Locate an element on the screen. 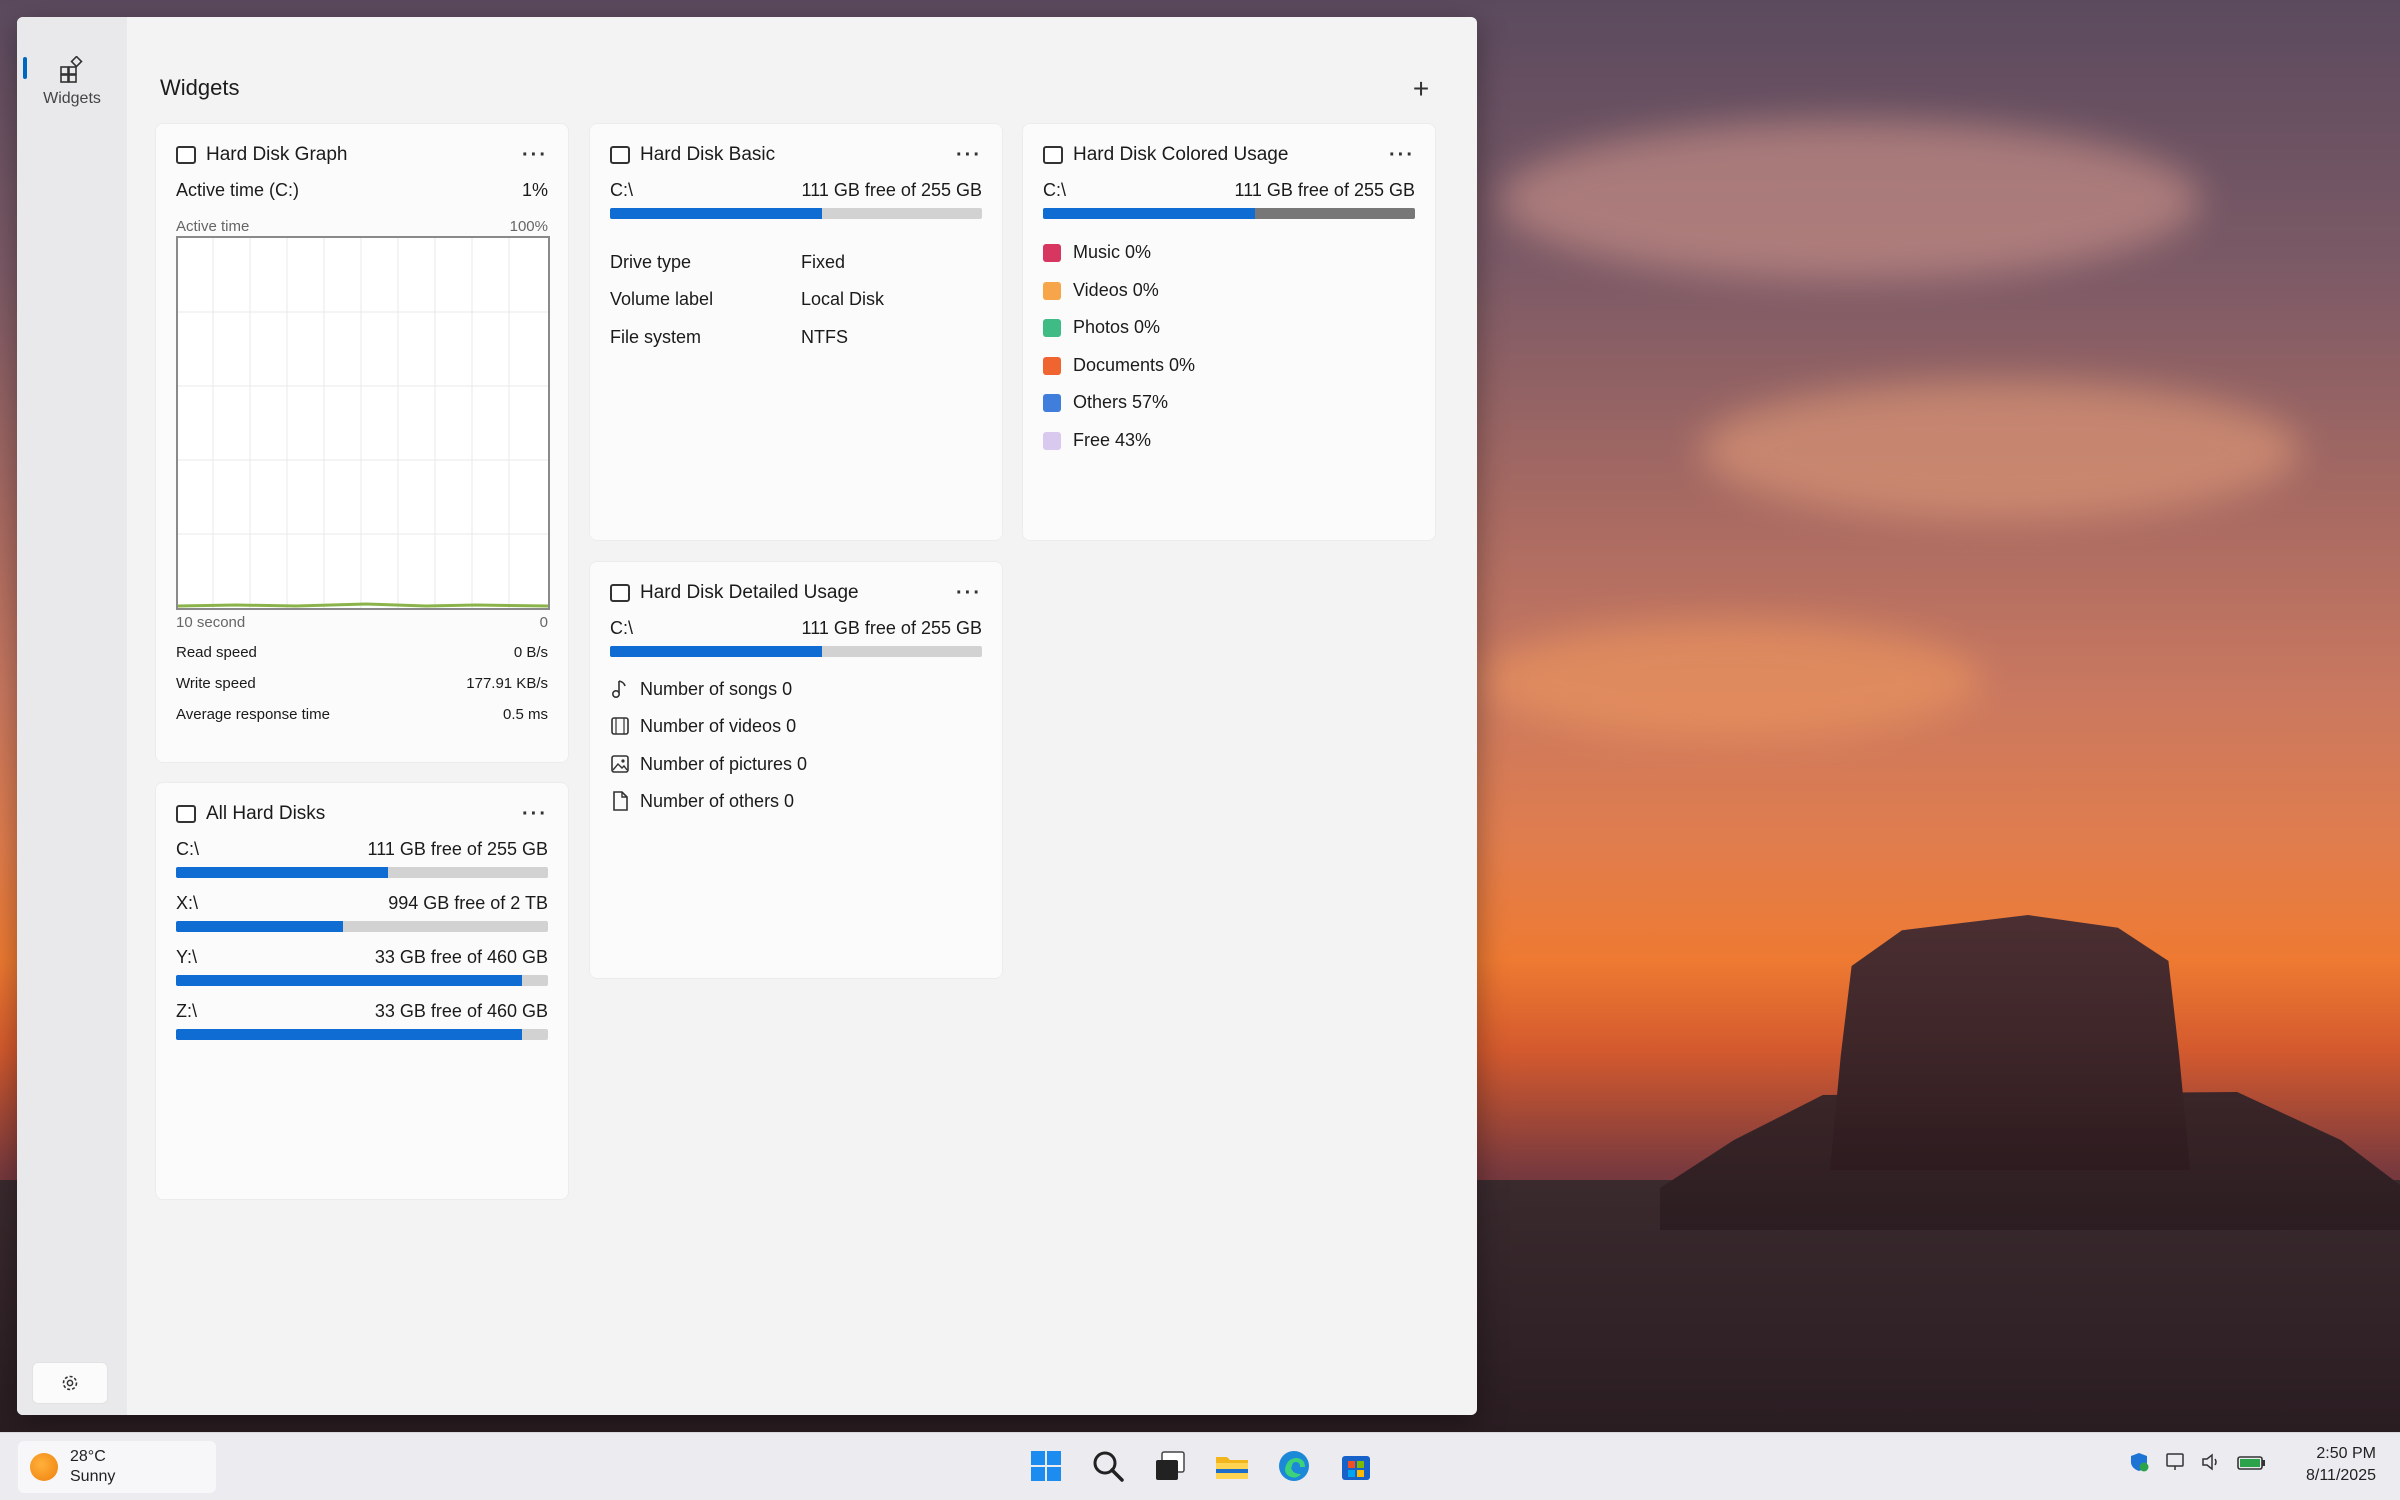 Image resolution: width=2400 pixels, height=1500 pixels. stat-label: Write speed is located at coordinates (216, 683).